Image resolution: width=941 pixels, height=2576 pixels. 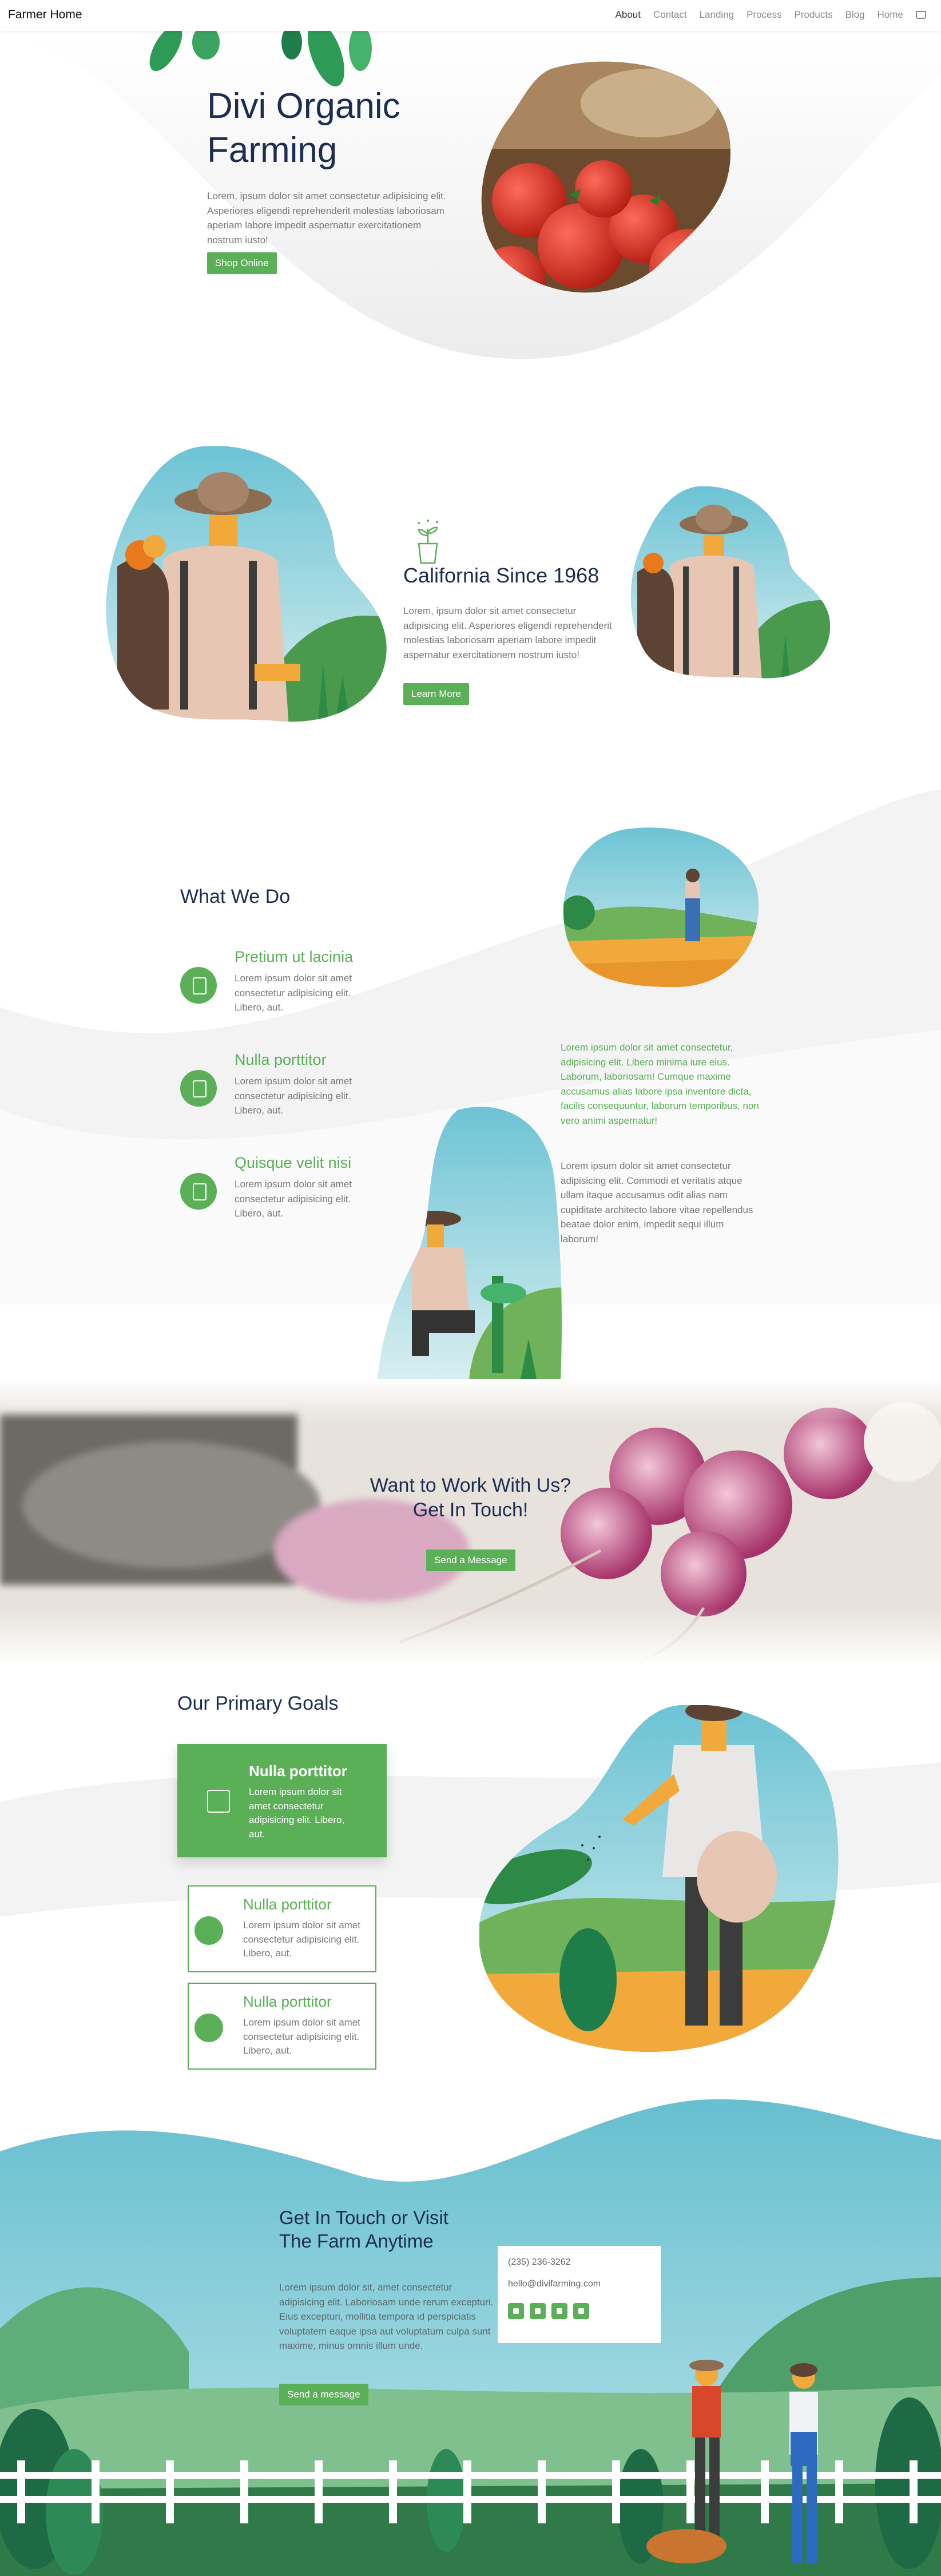 What do you see at coordinates (659, 1879) in the screenshot?
I see `seed-sowing-farmer-illustration` at bounding box center [659, 1879].